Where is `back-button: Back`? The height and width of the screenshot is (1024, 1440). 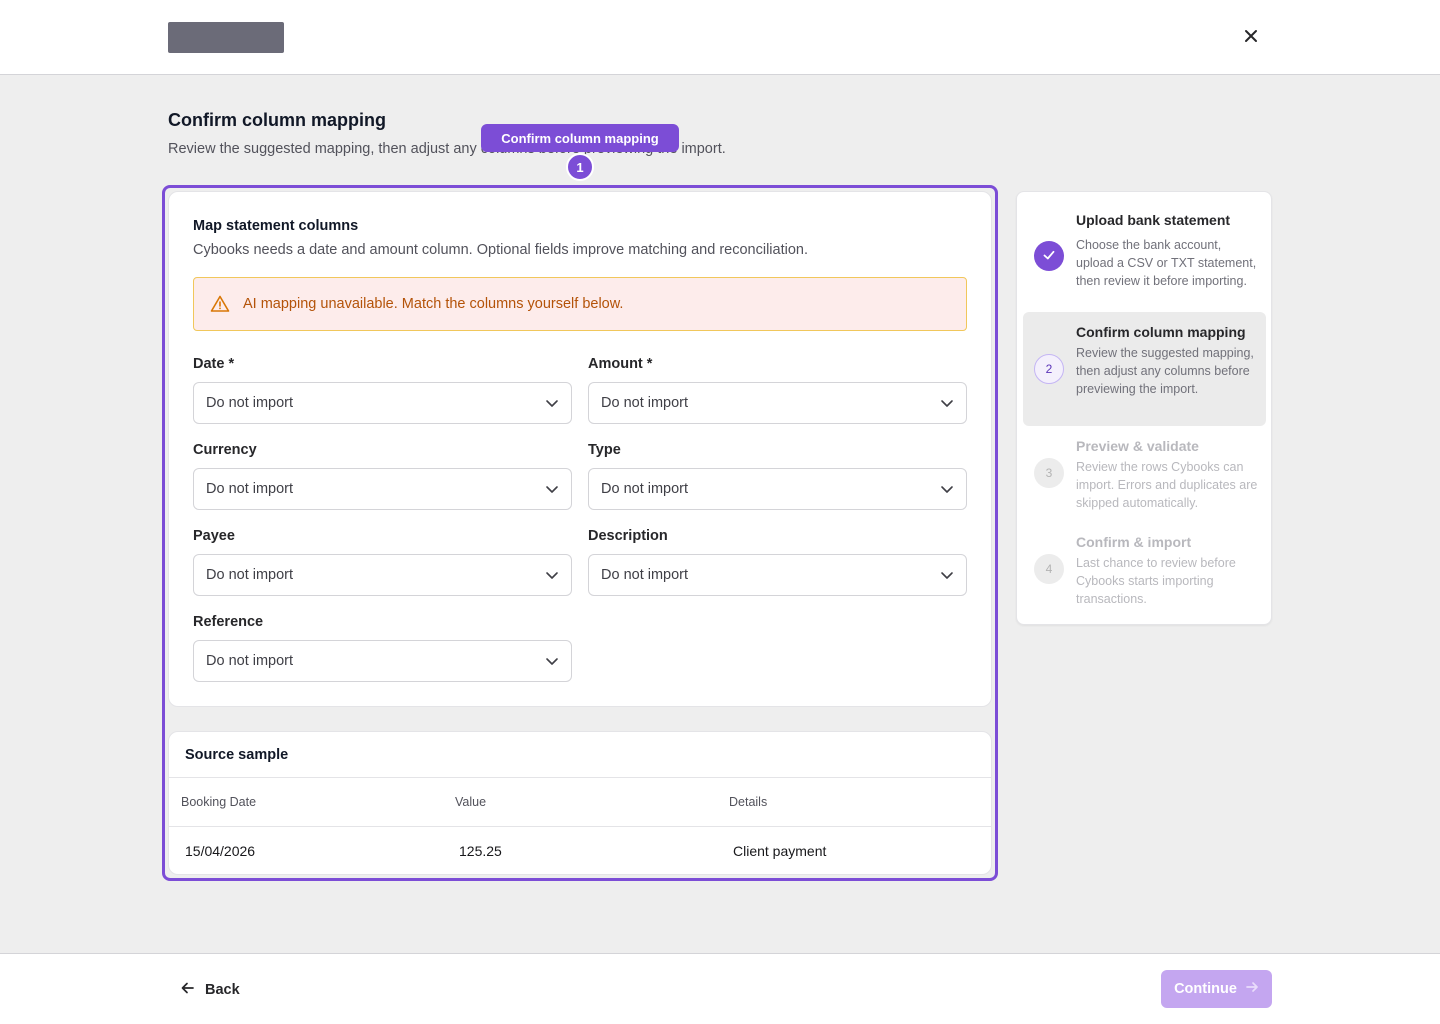
back-button: Back is located at coordinates (210, 990).